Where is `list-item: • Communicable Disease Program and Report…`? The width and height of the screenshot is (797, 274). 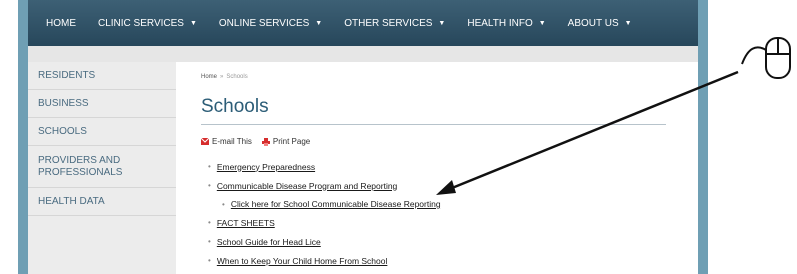 list-item: • Communicable Disease Program and Report… is located at coordinates (324, 185).